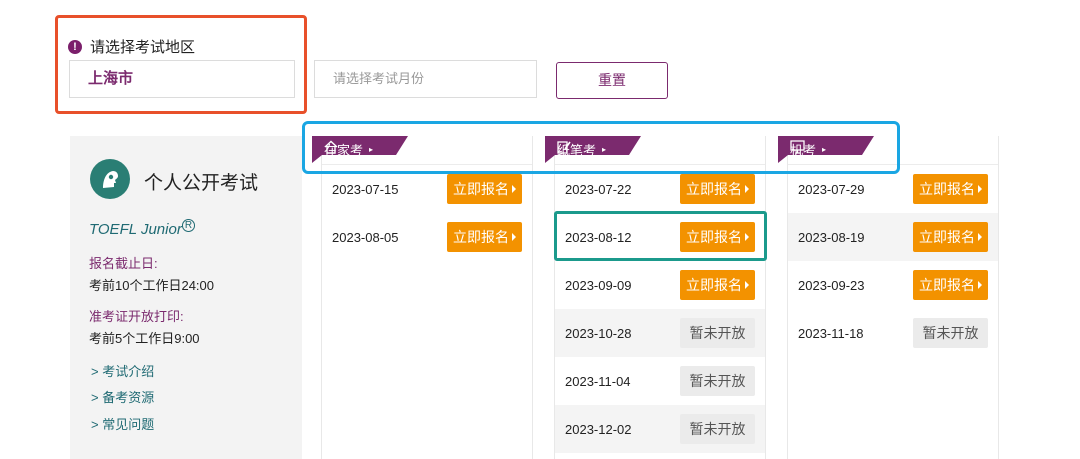 The width and height of the screenshot is (1080, 459). Describe the element at coordinates (612, 80) in the screenshot. I see `reset-button: 重置` at that location.